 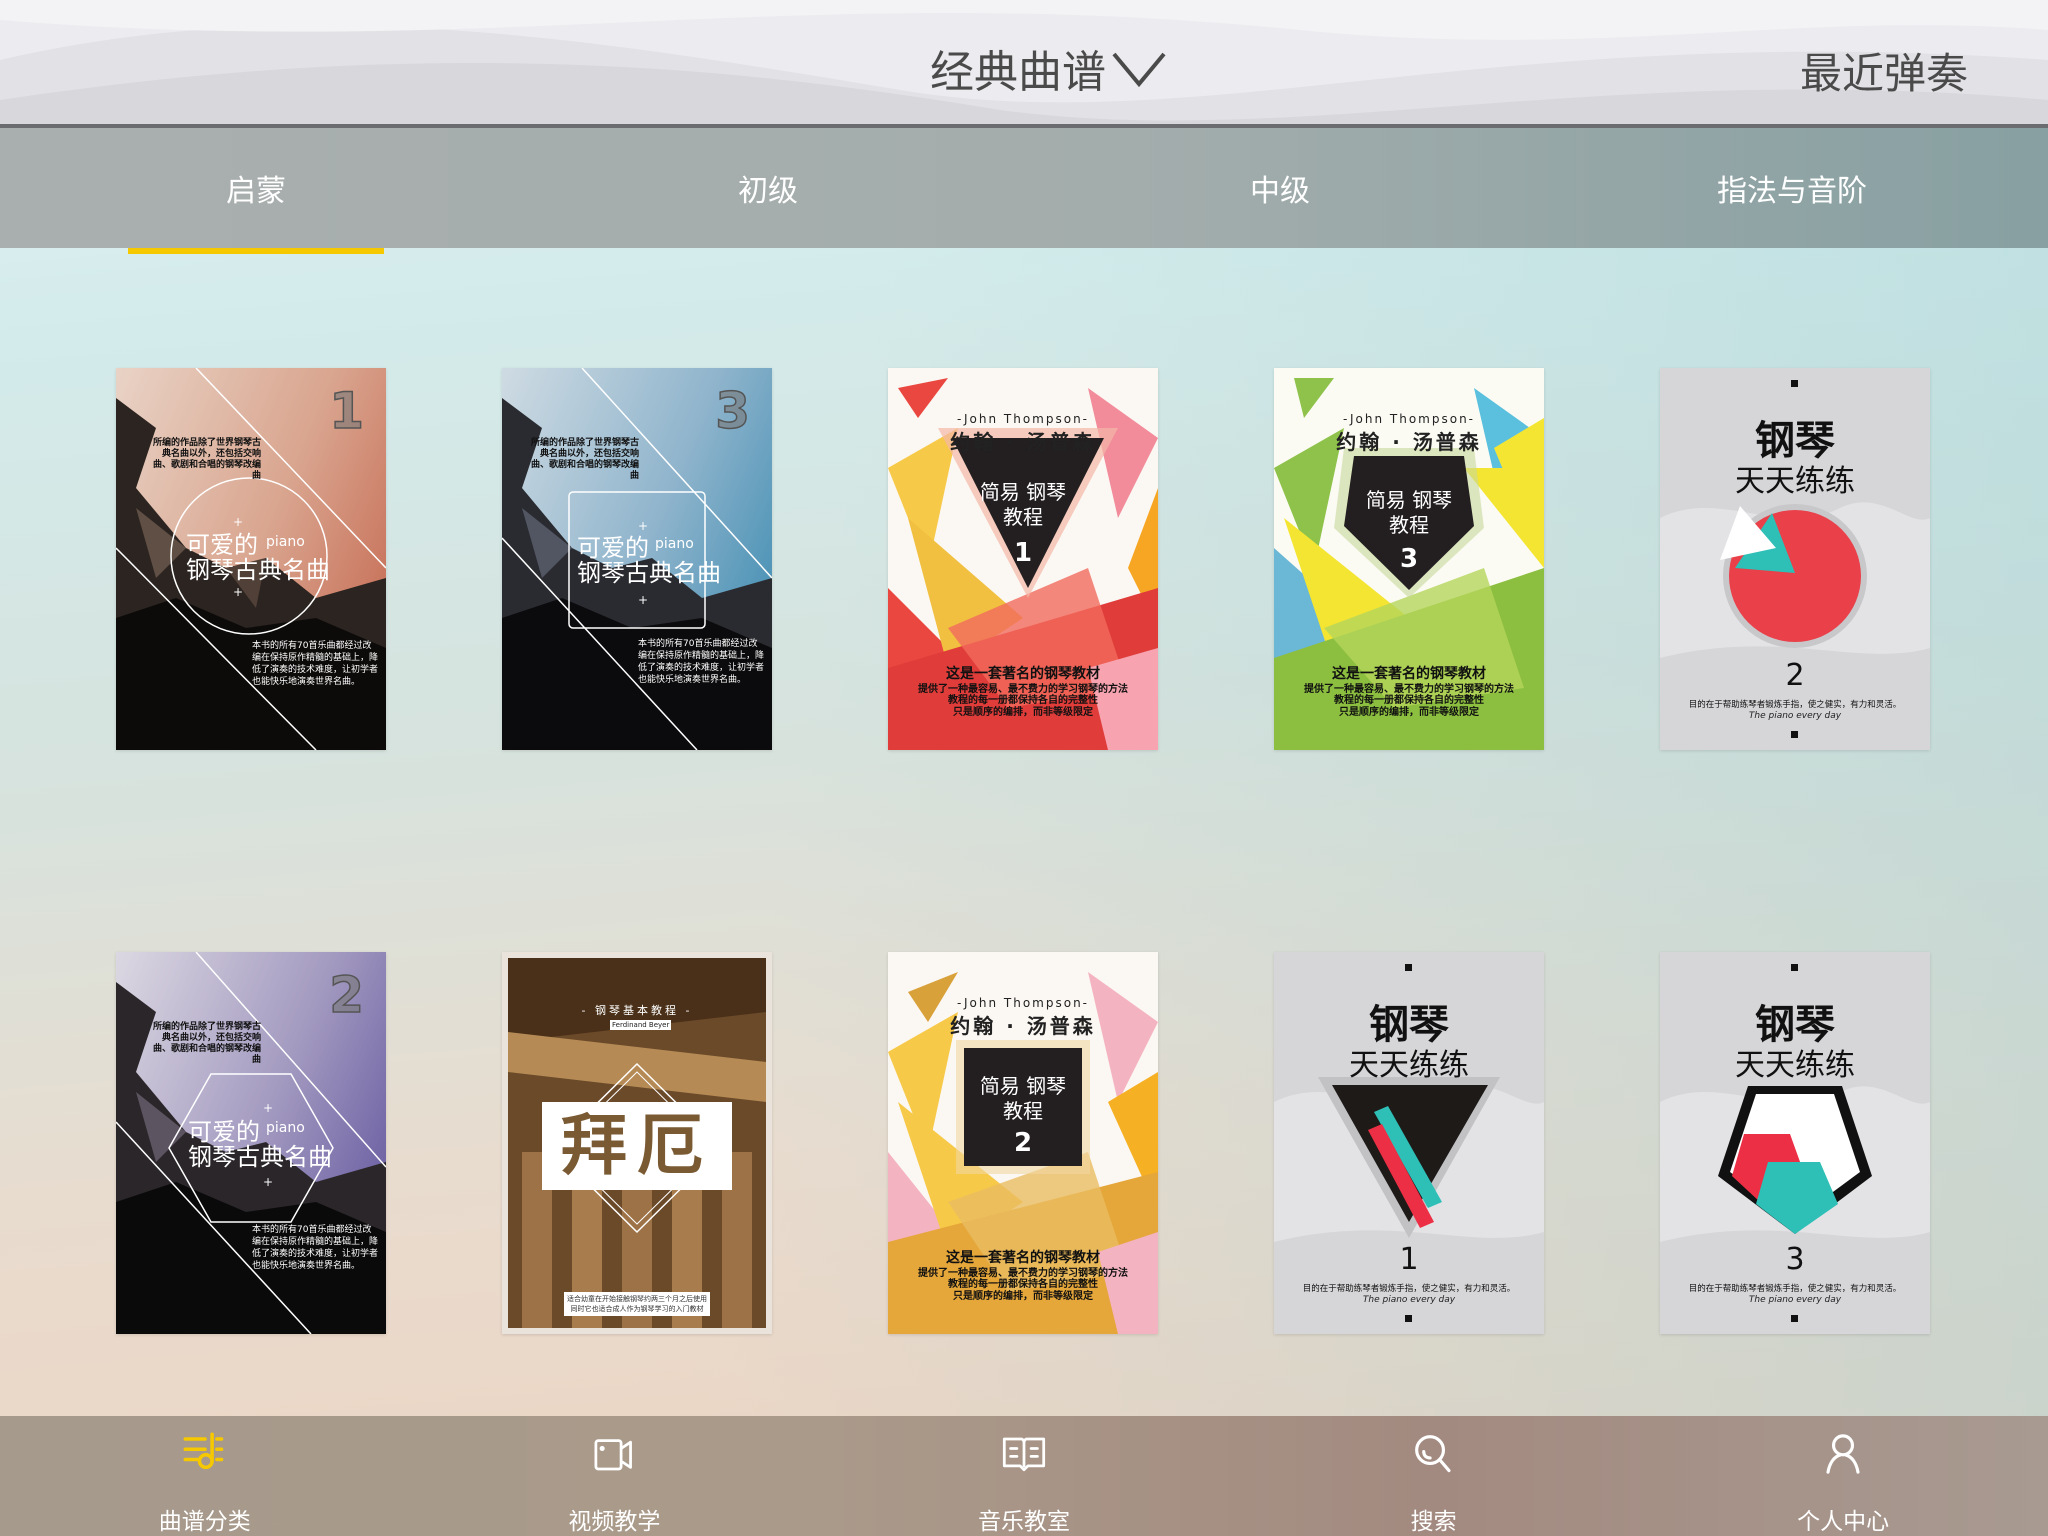 I want to click on open-book-icon, so click(x=1024, y=1454).